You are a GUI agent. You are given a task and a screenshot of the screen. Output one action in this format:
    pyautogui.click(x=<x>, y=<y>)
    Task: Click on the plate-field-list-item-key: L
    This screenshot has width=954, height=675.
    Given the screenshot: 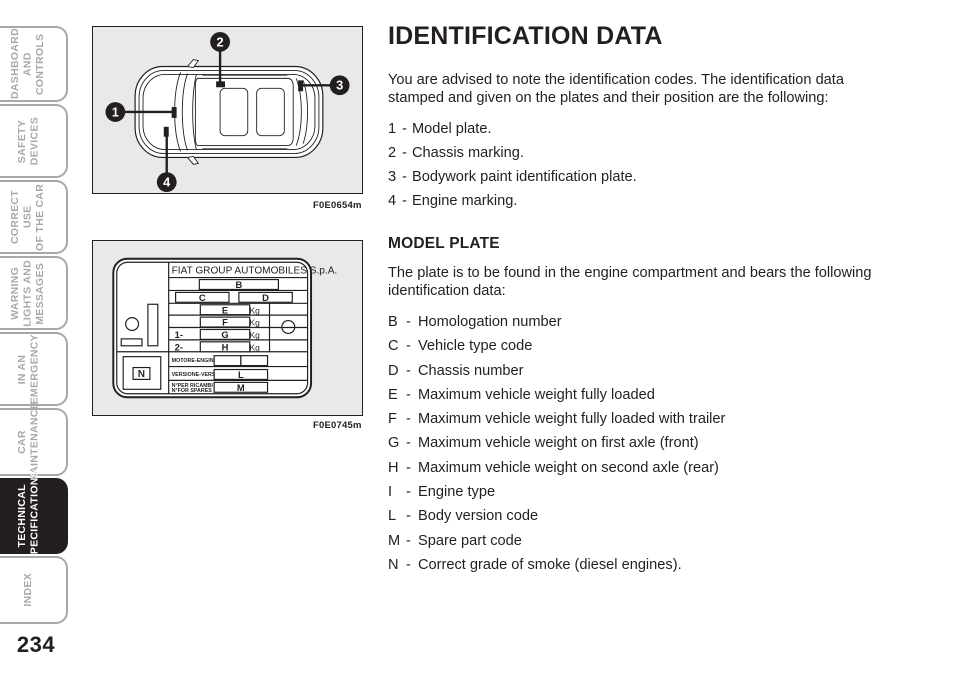 What is the action you would take?
    pyautogui.click(x=392, y=516)
    